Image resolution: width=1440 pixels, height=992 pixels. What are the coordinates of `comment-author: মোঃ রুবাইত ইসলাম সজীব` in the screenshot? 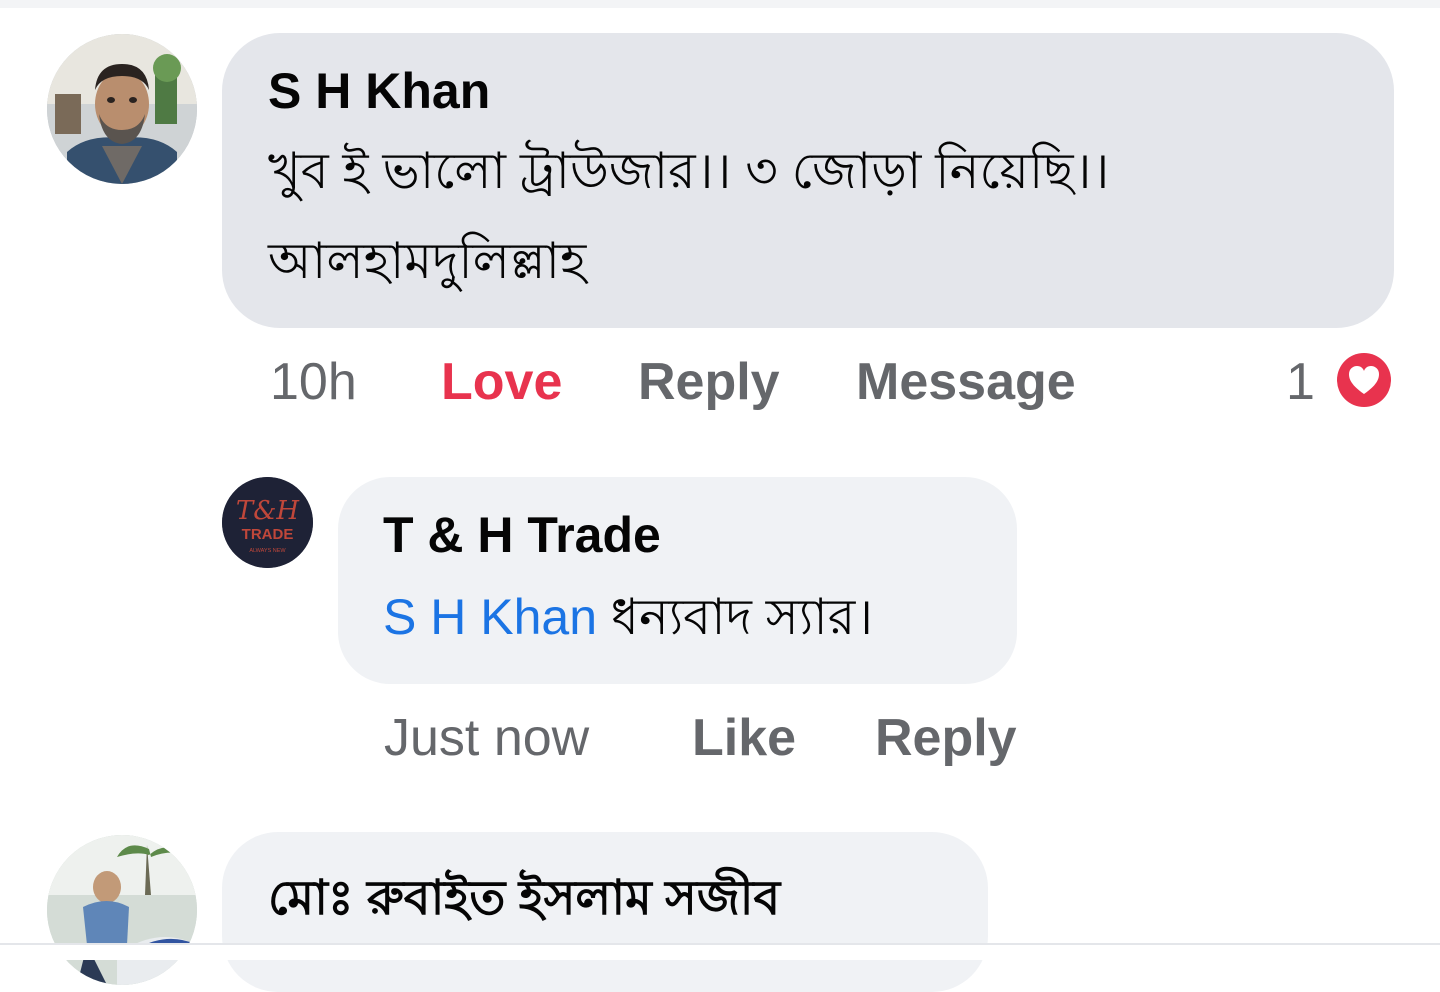 It's located at (524, 901).